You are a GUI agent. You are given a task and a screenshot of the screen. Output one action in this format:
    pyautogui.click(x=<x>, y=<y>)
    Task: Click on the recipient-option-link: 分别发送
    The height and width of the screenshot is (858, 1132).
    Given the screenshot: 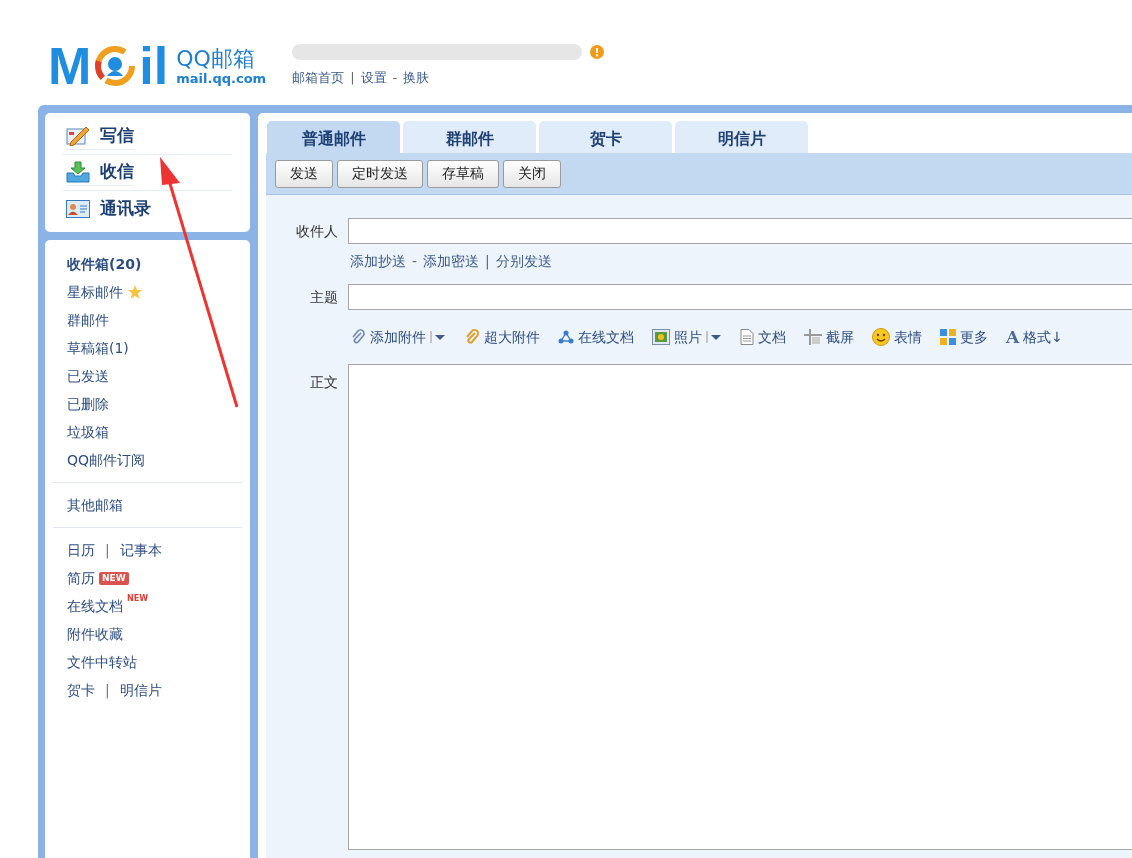 What is the action you would take?
    pyautogui.click(x=523, y=261)
    